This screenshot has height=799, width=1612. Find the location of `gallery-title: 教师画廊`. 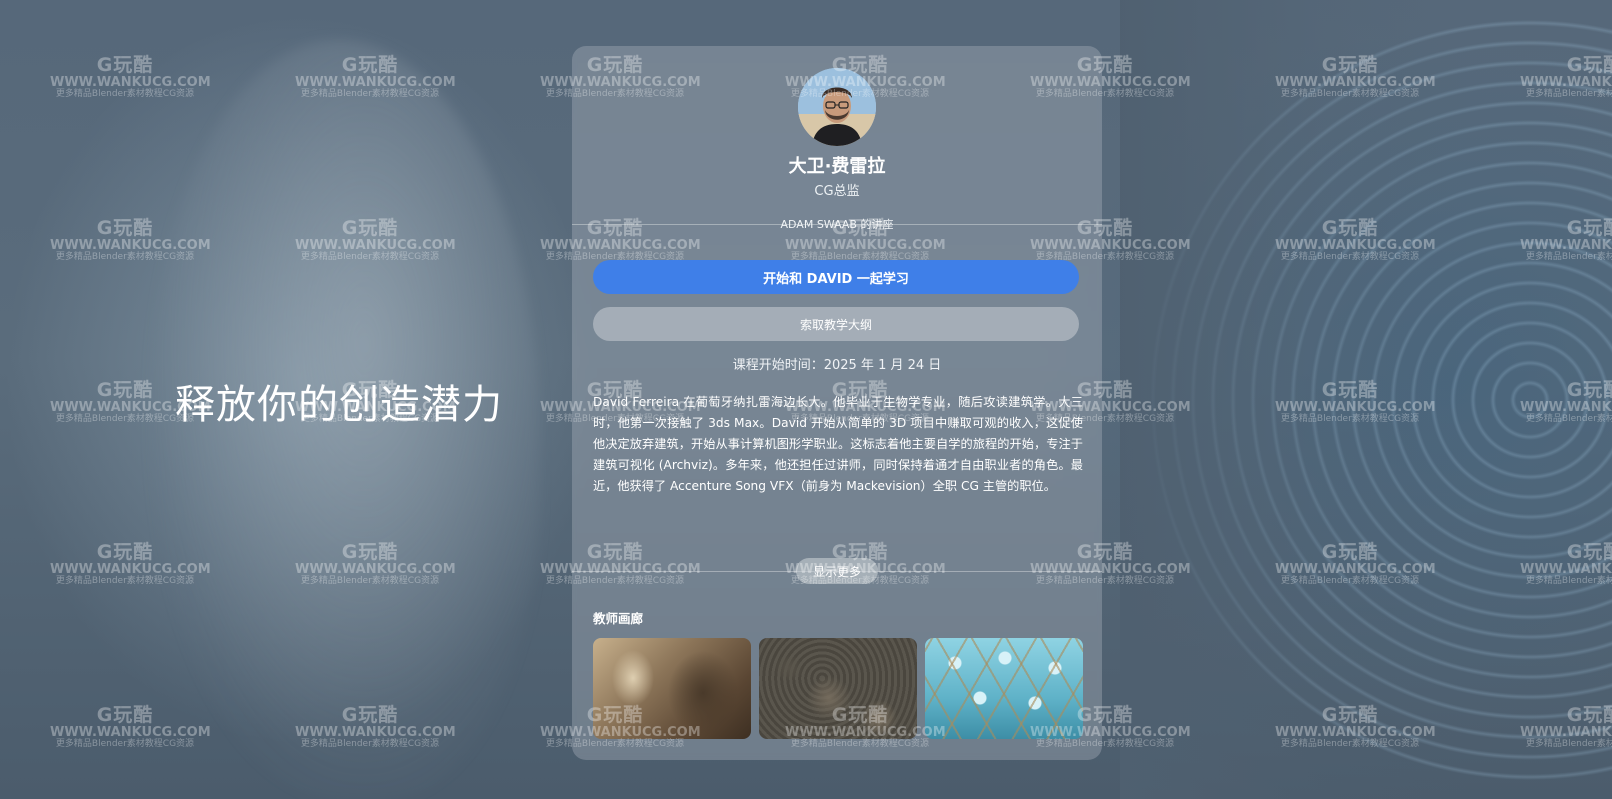

gallery-title: 教师画廊 is located at coordinates (618, 618).